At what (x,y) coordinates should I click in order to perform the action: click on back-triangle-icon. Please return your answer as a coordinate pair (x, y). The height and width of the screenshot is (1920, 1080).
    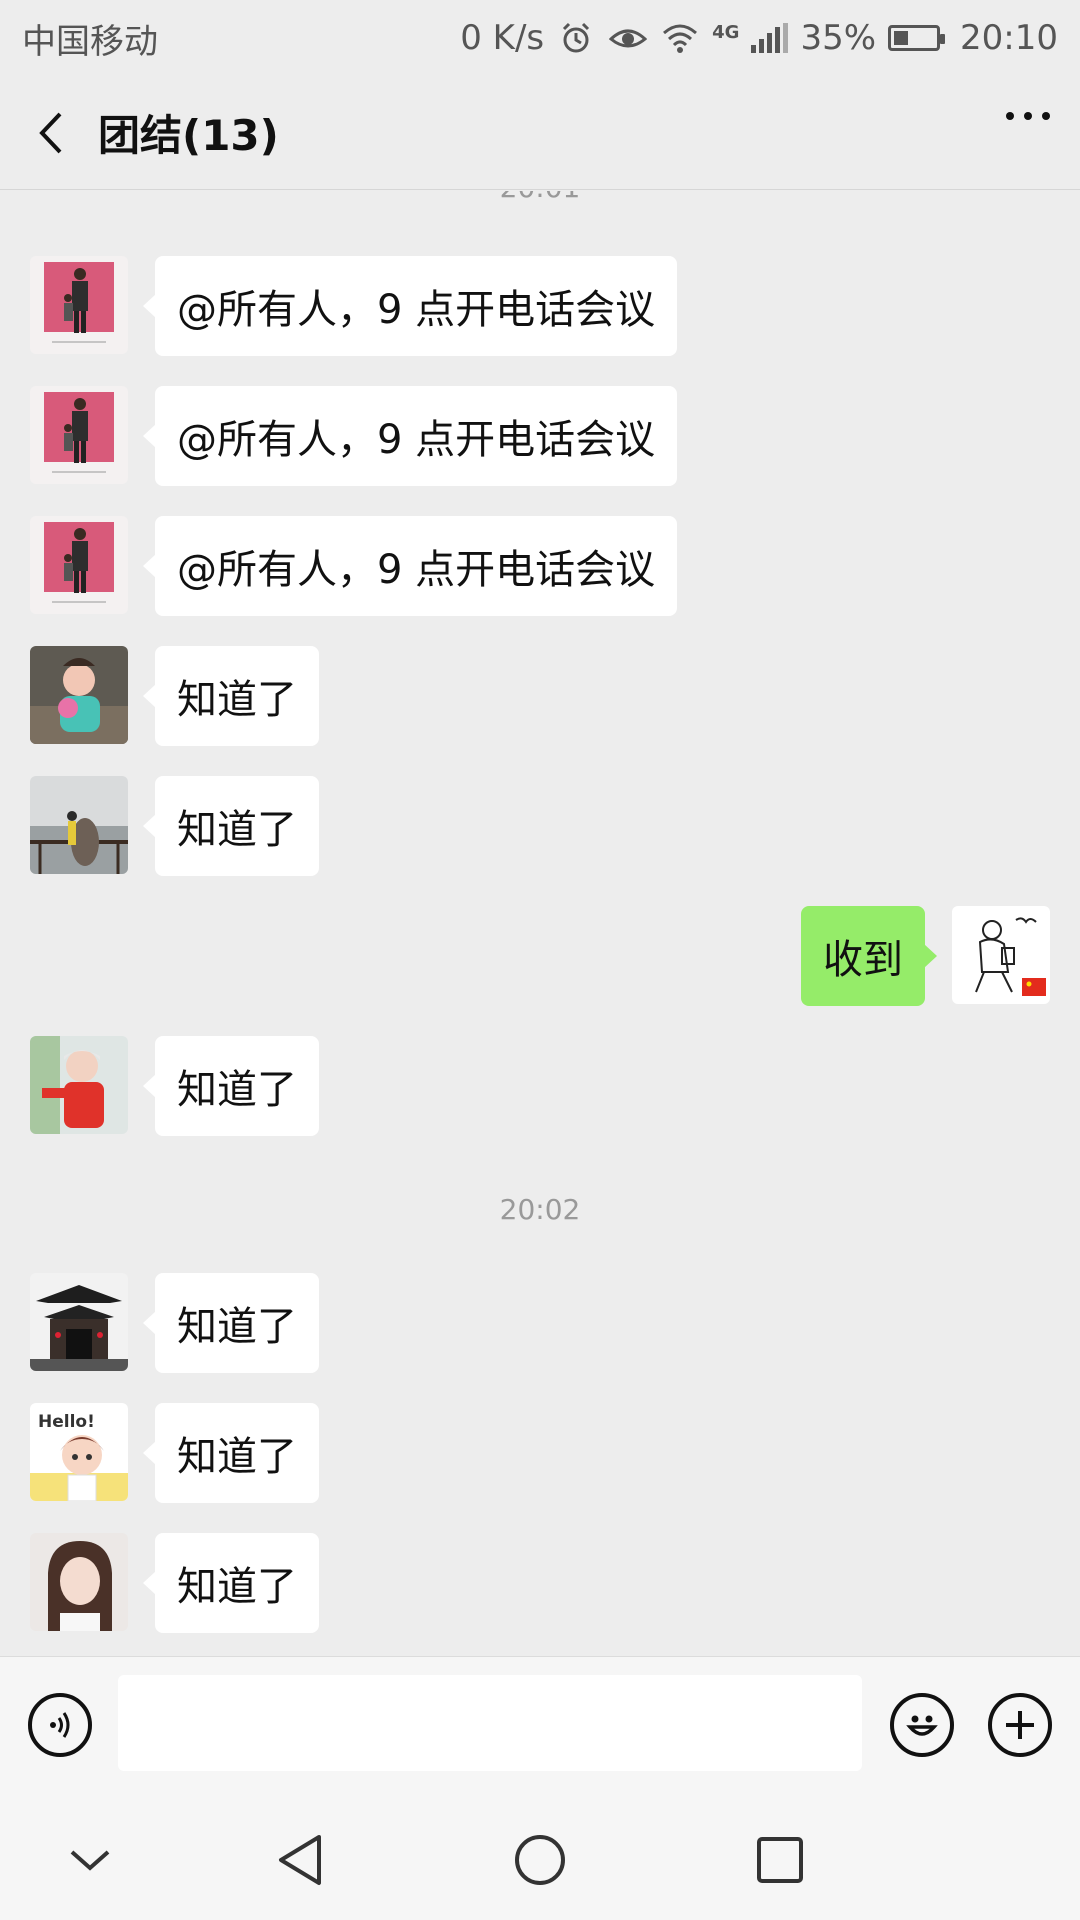
    Looking at the image, I should click on (300, 1860).